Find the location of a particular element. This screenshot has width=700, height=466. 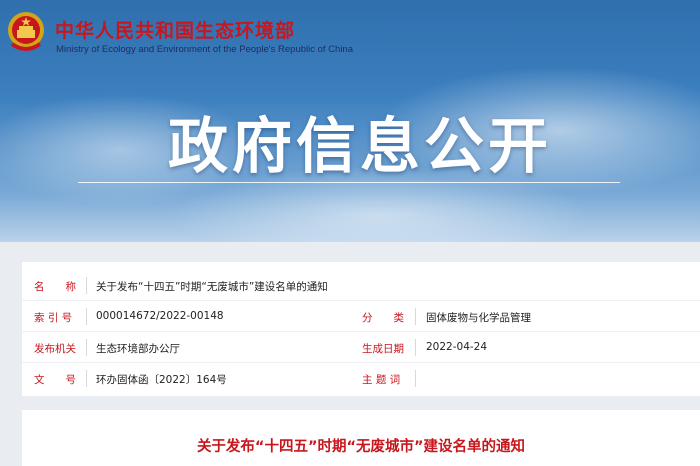

date-label: 生成日期 is located at coordinates (383, 349).